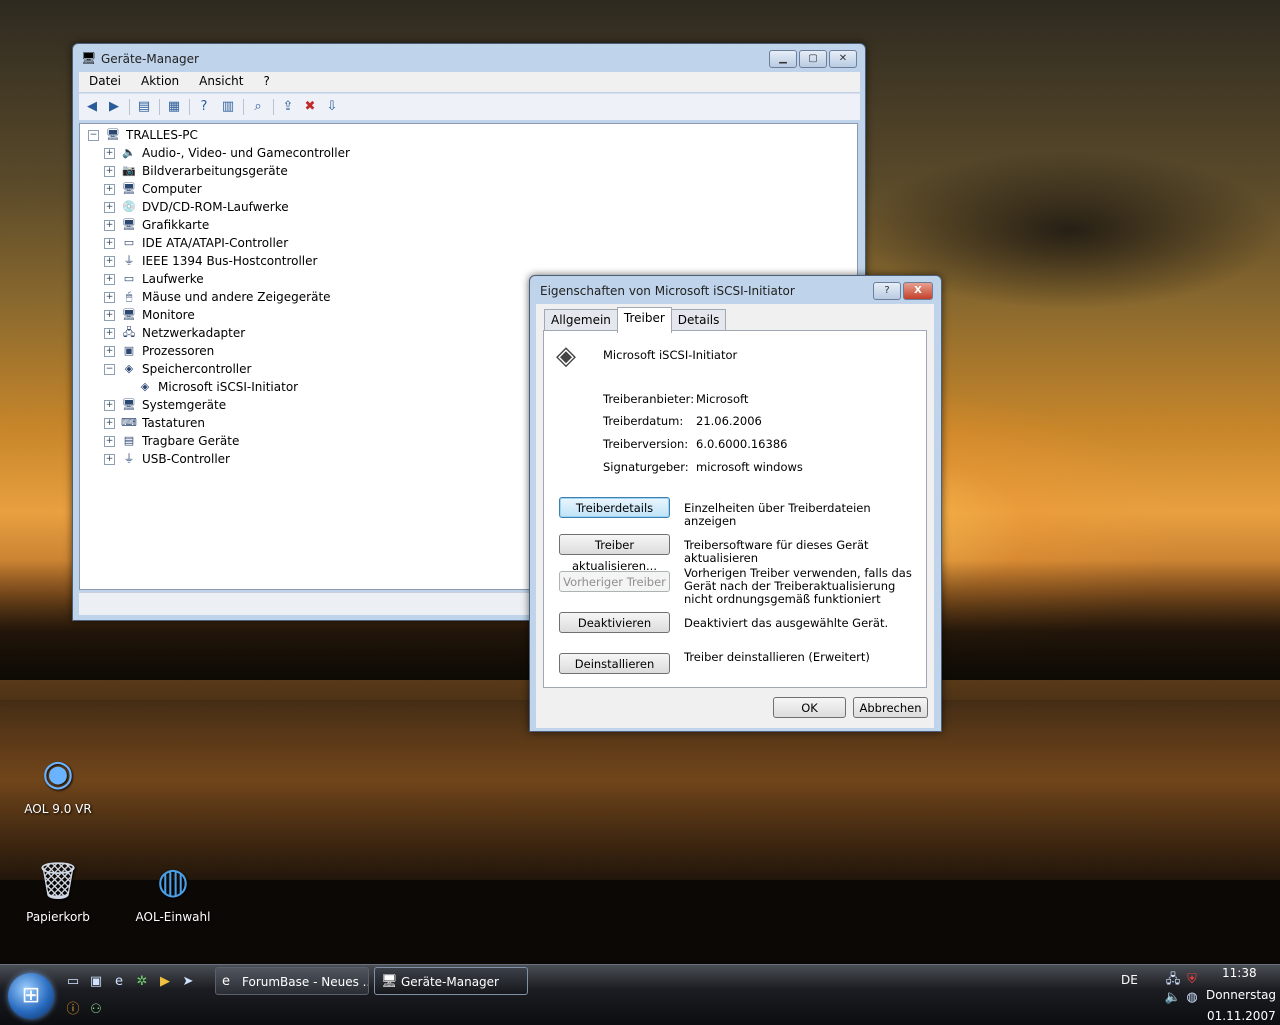 This screenshot has width=1280, height=1025. Describe the element at coordinates (228, 107) in the screenshot. I see `view-icon: ▥` at that location.